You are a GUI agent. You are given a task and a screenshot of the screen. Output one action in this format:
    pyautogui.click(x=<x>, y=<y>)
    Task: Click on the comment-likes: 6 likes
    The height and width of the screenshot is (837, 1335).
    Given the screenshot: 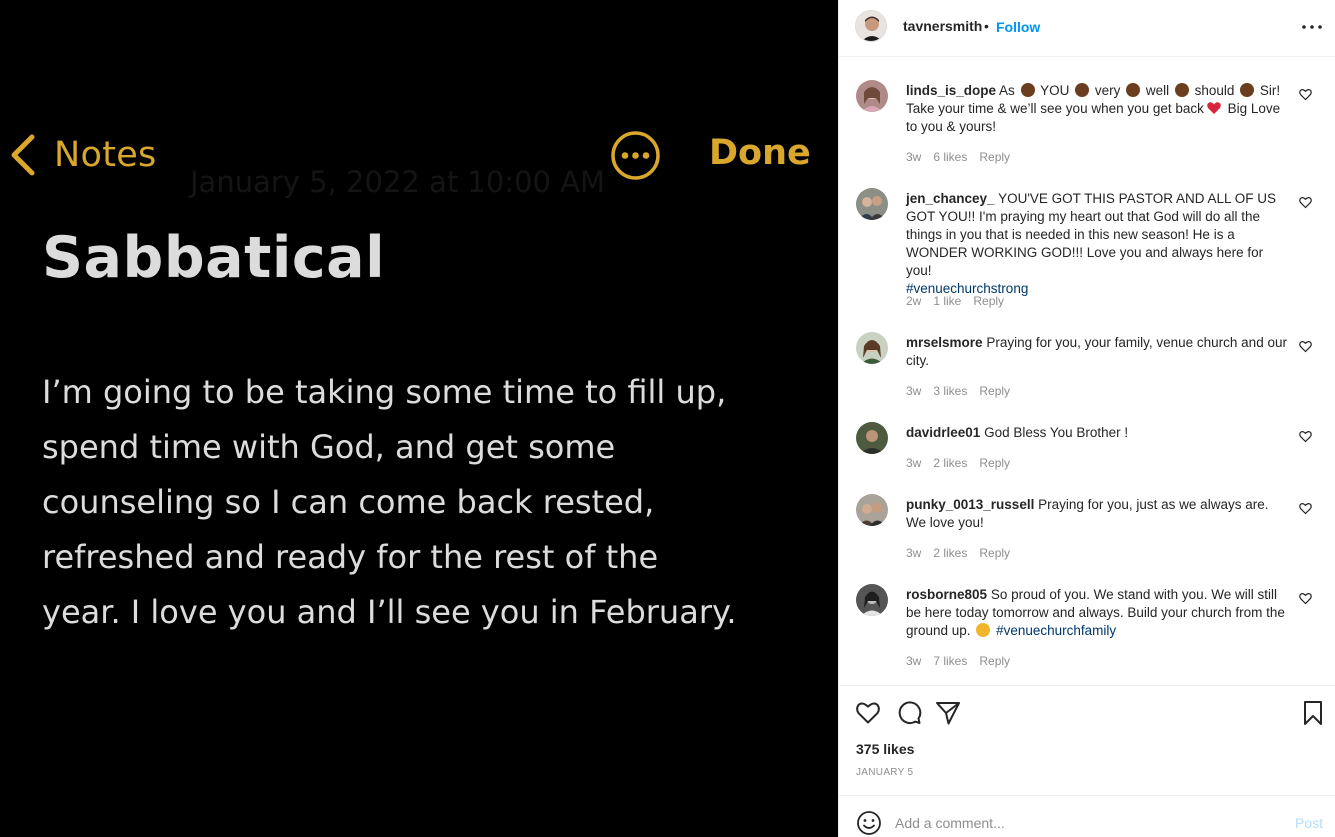 What is the action you would take?
    pyautogui.click(x=950, y=157)
    